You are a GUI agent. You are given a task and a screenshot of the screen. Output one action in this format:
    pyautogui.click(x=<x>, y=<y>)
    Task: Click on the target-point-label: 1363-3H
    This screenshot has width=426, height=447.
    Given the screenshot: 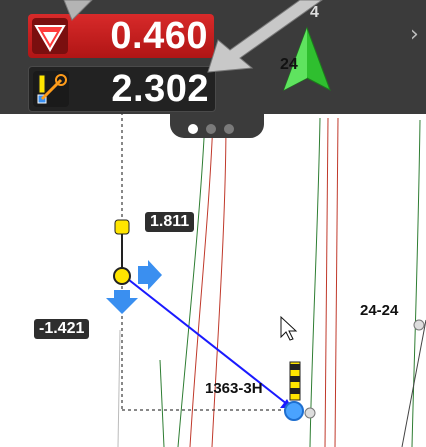 What is the action you would take?
    pyautogui.click(x=234, y=388)
    